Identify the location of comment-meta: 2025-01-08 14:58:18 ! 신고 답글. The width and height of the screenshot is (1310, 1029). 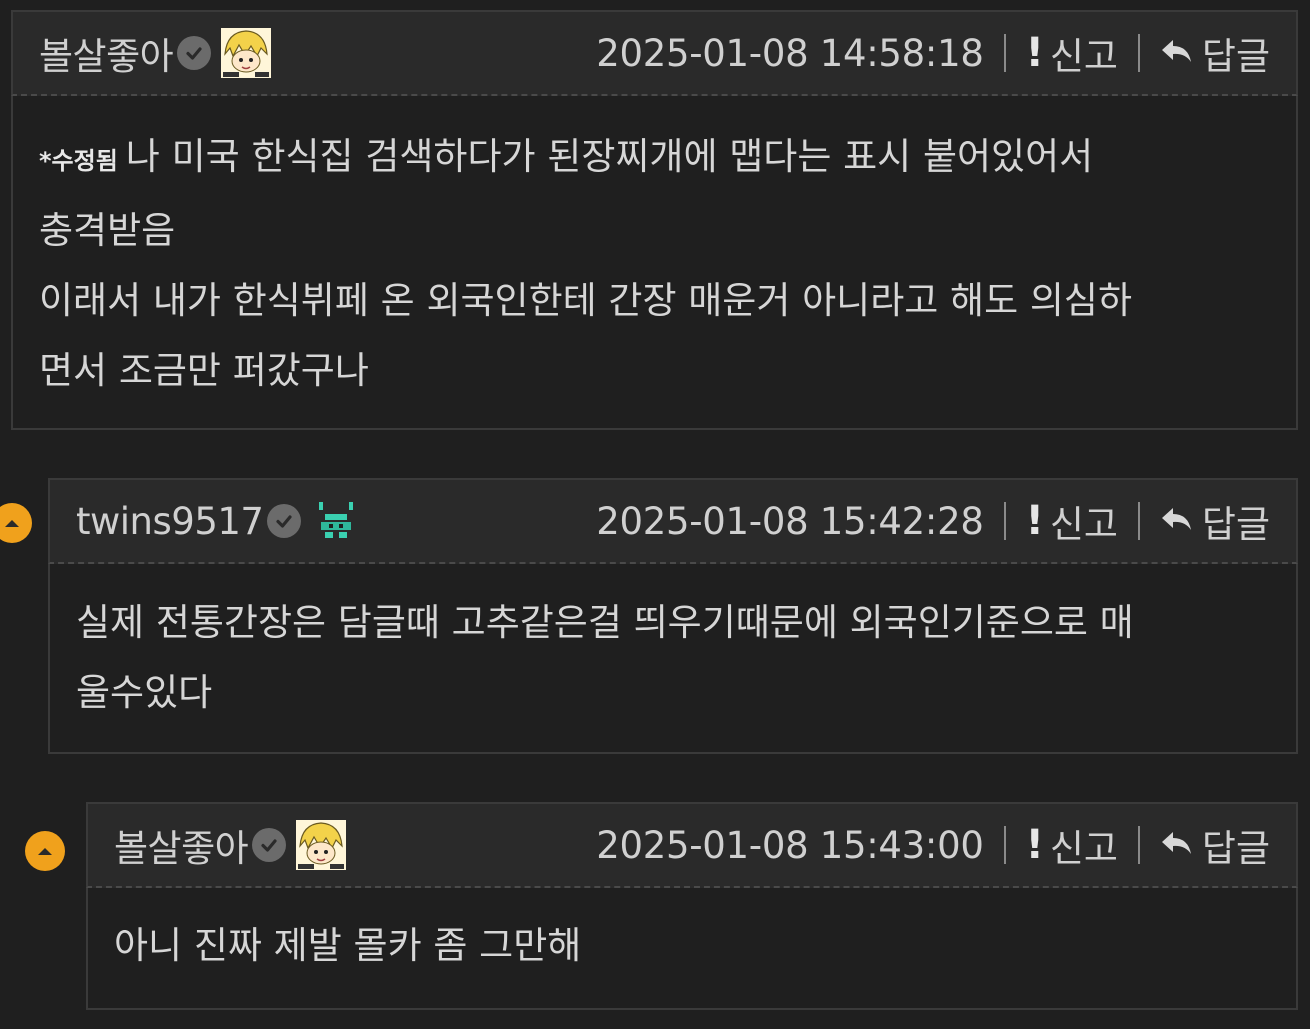
(933, 53).